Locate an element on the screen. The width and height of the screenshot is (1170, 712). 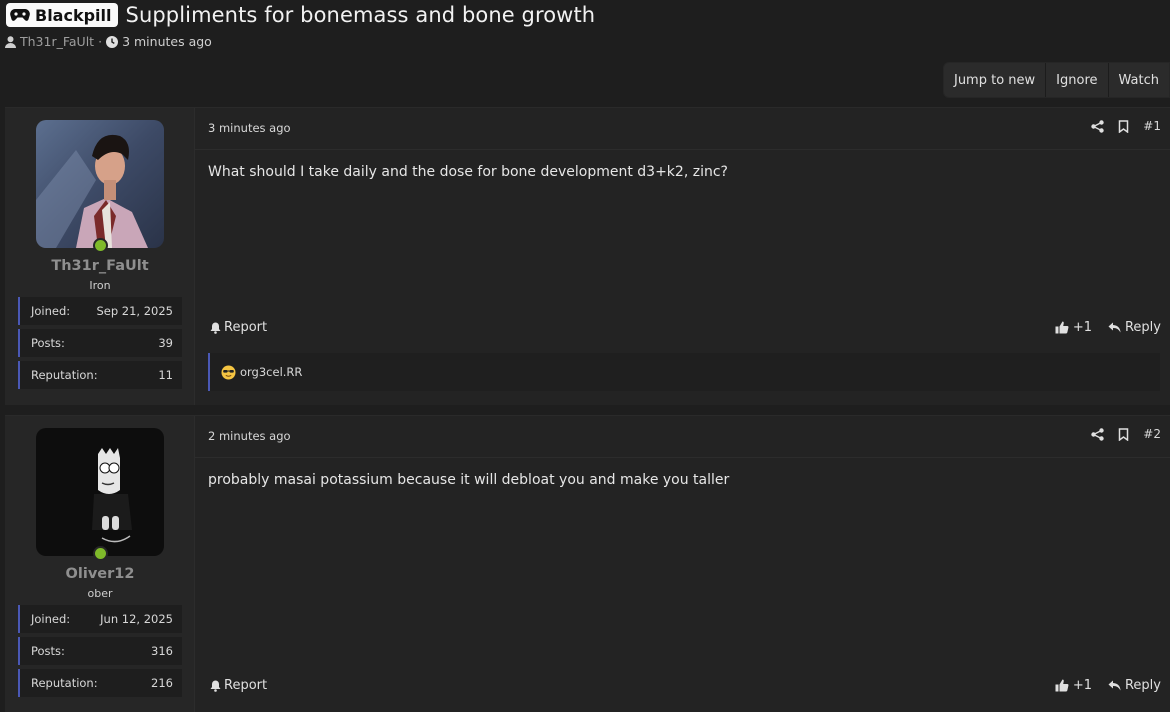
stat-joined: Joined: Jun 12, 2025 is located at coordinates (100, 619).